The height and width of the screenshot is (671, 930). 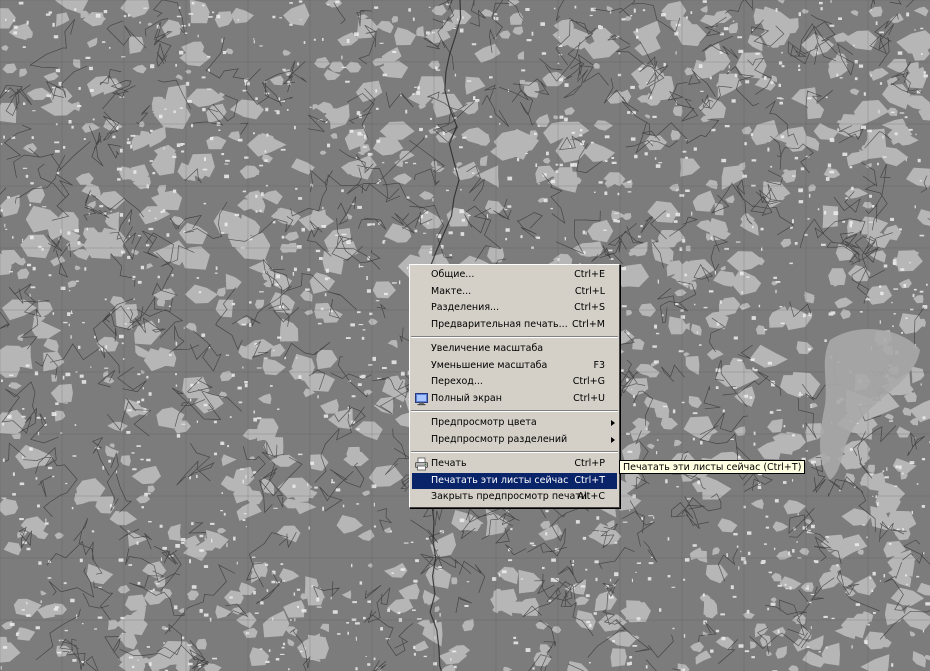 What do you see at coordinates (591, 496) in the screenshot?
I see `menu-item-shortcut: Alt+C` at bounding box center [591, 496].